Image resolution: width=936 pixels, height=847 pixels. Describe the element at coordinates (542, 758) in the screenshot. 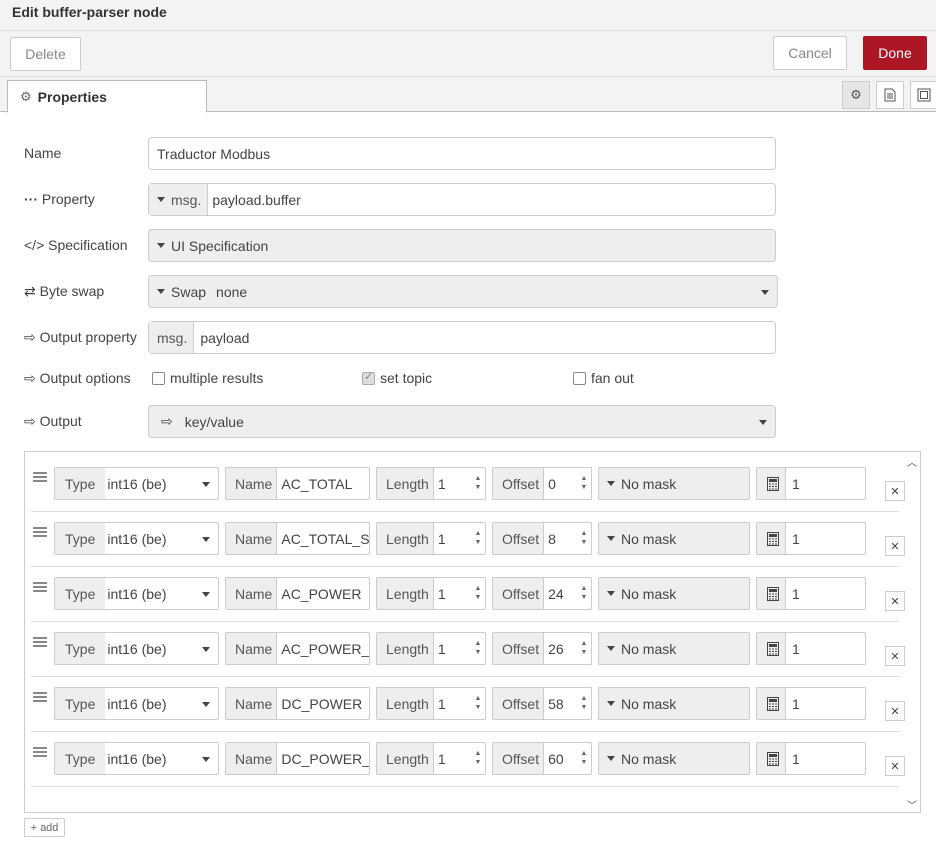

I see `offset-field: Offset 60 ▲ ▼` at that location.